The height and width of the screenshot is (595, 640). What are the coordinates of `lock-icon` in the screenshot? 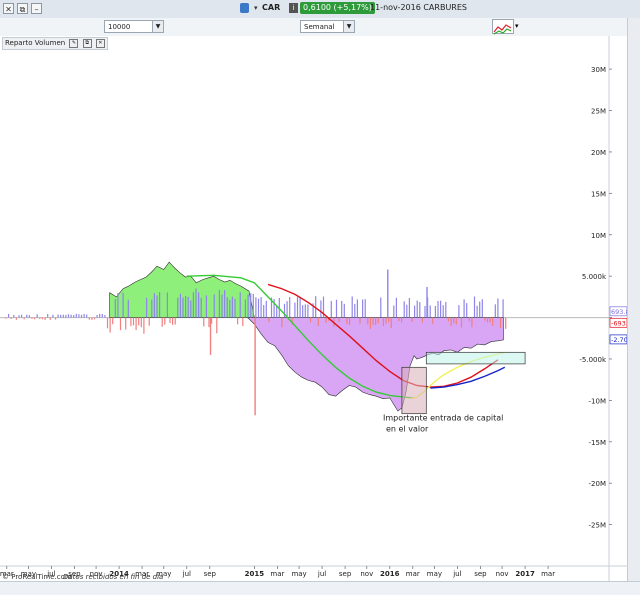 It's located at (244, 8).